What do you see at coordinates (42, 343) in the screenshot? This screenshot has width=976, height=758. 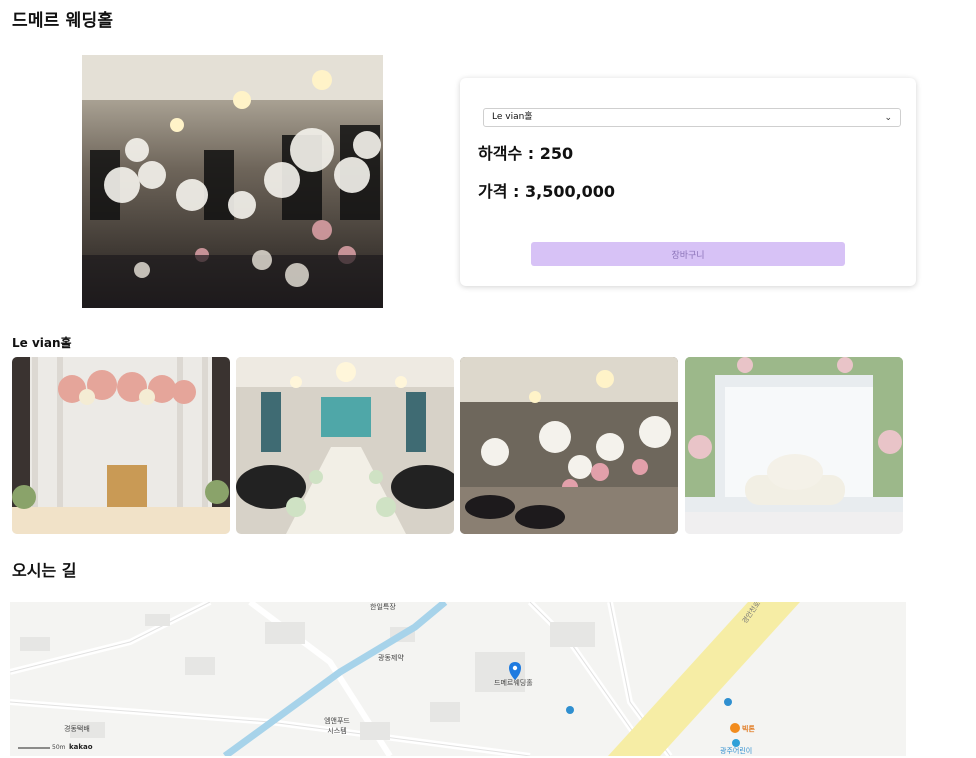 I see `gallery-title: Le vian홀` at bounding box center [42, 343].